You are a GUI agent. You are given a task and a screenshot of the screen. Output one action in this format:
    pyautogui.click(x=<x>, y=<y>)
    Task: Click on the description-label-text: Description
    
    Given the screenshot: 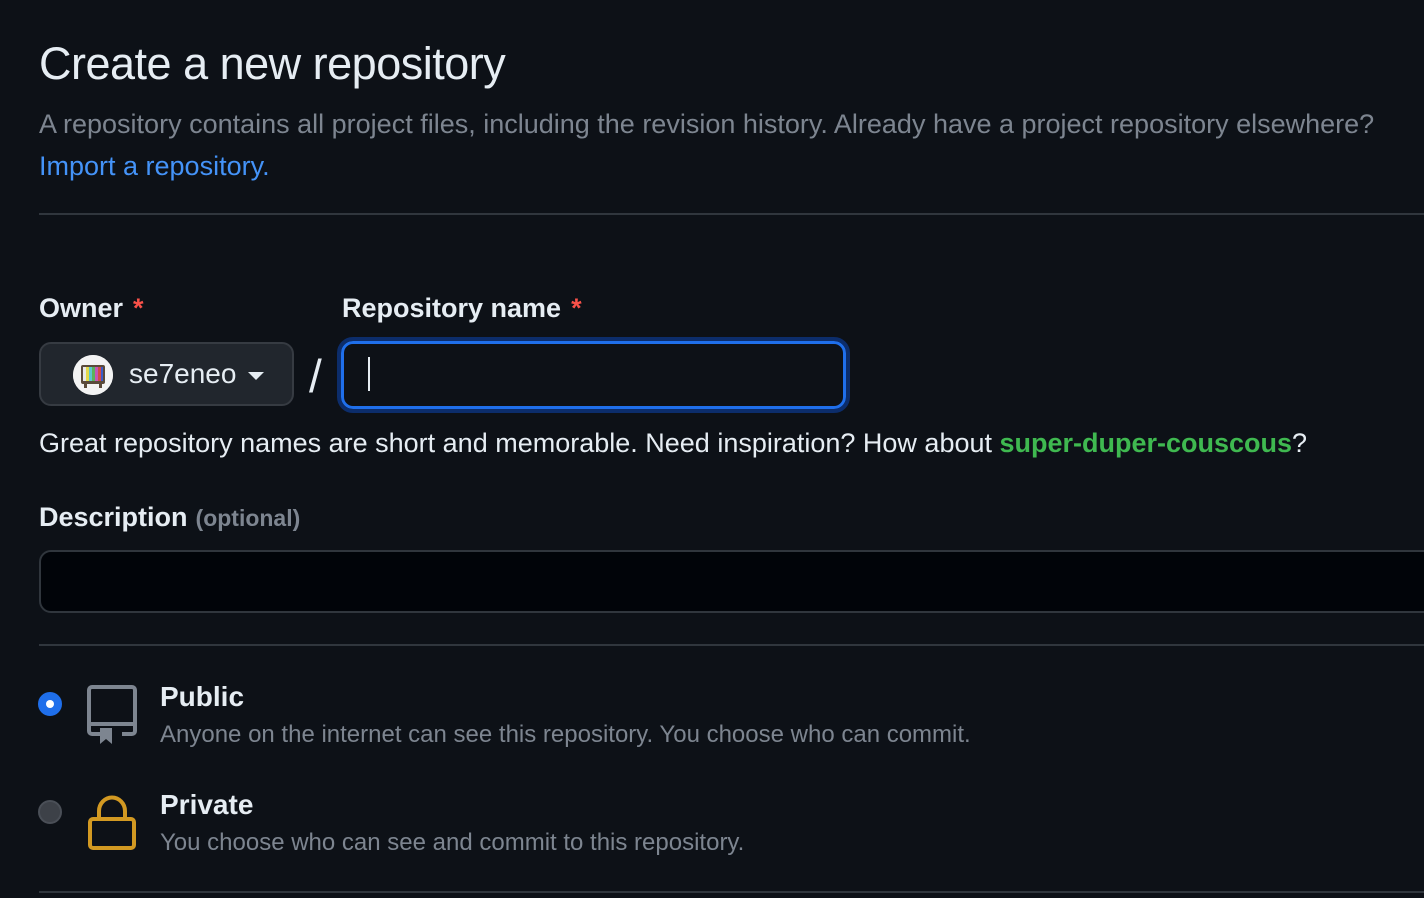 What is the action you would take?
    pyautogui.click(x=113, y=517)
    